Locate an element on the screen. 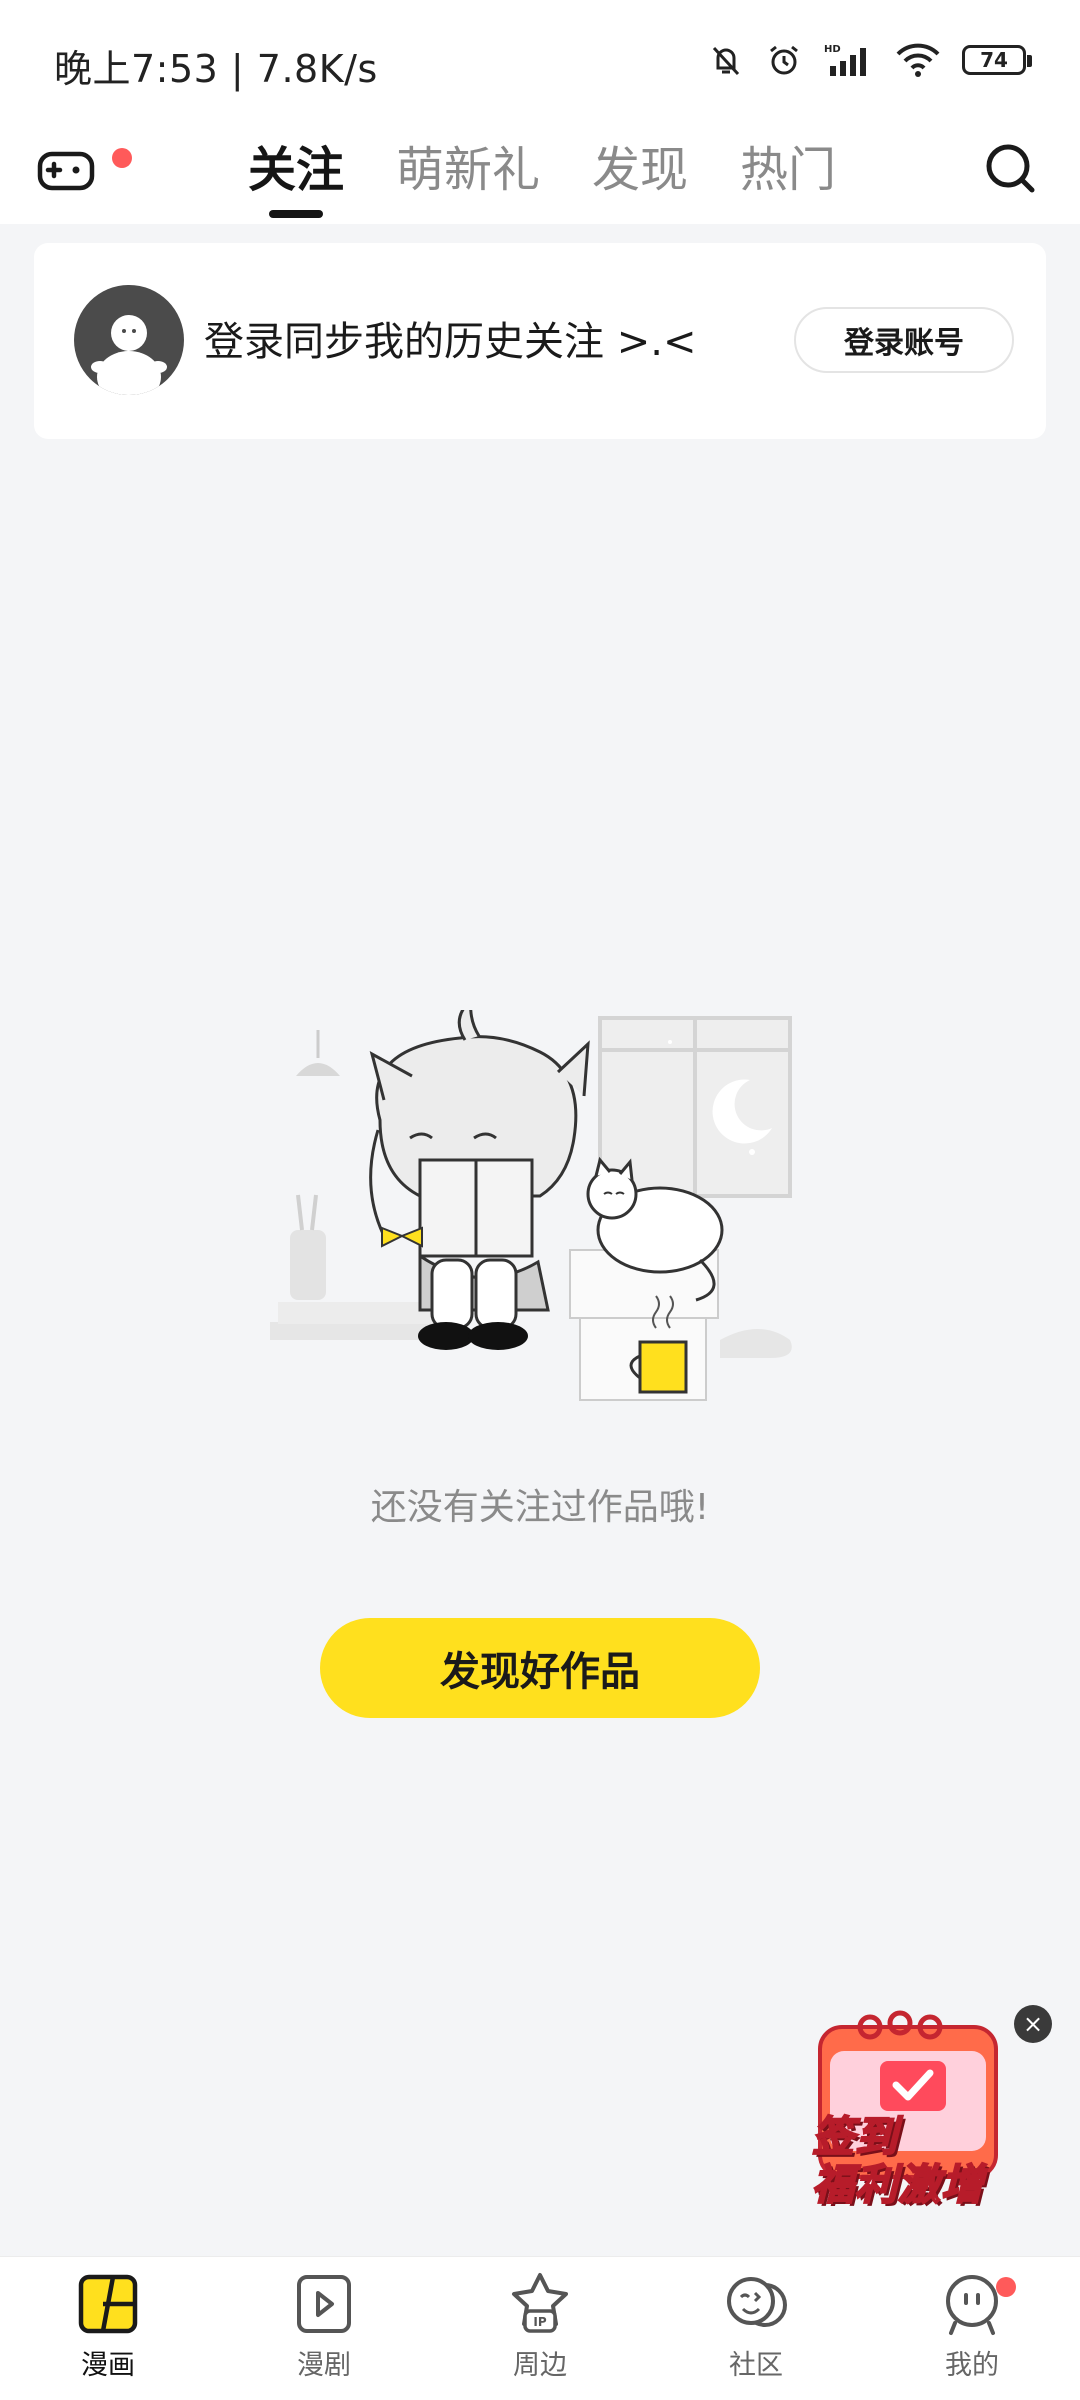 The height and width of the screenshot is (2400, 1080). nav-label: 漫画 is located at coordinates (108, 2365).